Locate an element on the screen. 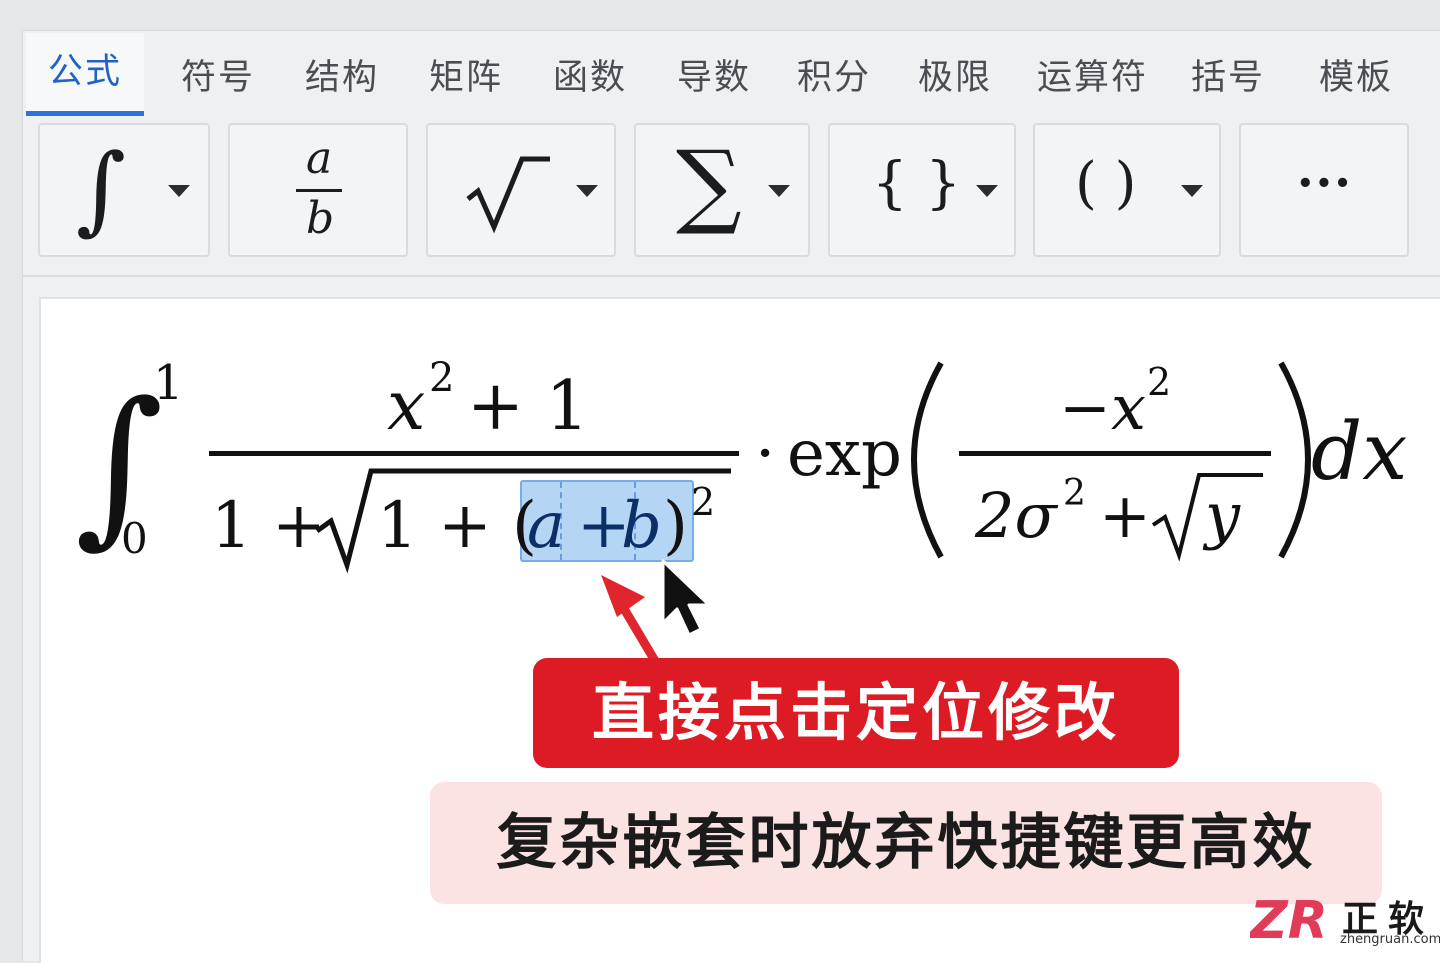 The width and height of the screenshot is (1440, 963). more-button: ••• is located at coordinates (1324, 190).